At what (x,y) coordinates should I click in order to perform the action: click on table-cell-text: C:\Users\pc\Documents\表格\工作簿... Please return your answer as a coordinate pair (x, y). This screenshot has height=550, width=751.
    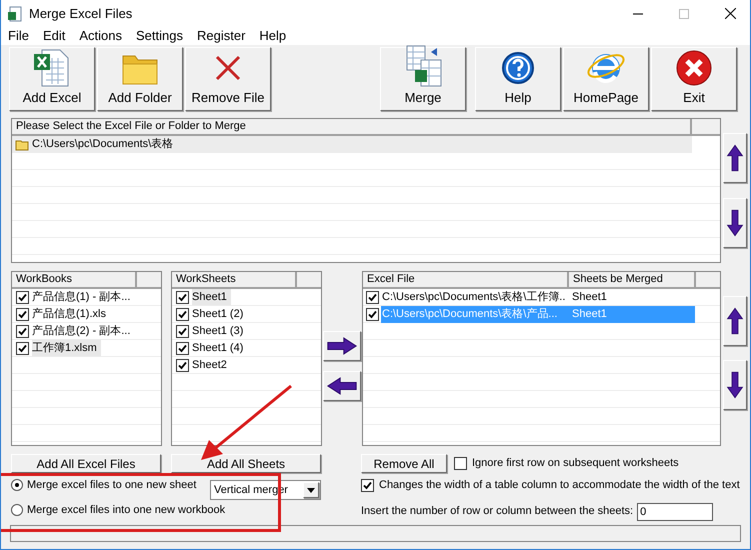
    Looking at the image, I should click on (473, 297).